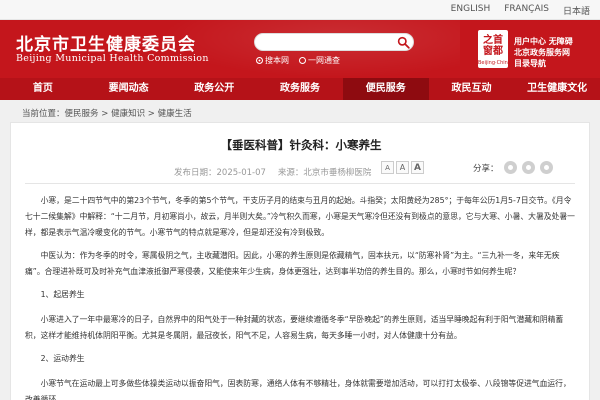 Image resolution: width=600 pixels, height=400 pixels. Describe the element at coordinates (62, 294) in the screenshot. I see `section-heading: 1、起居养生` at that location.